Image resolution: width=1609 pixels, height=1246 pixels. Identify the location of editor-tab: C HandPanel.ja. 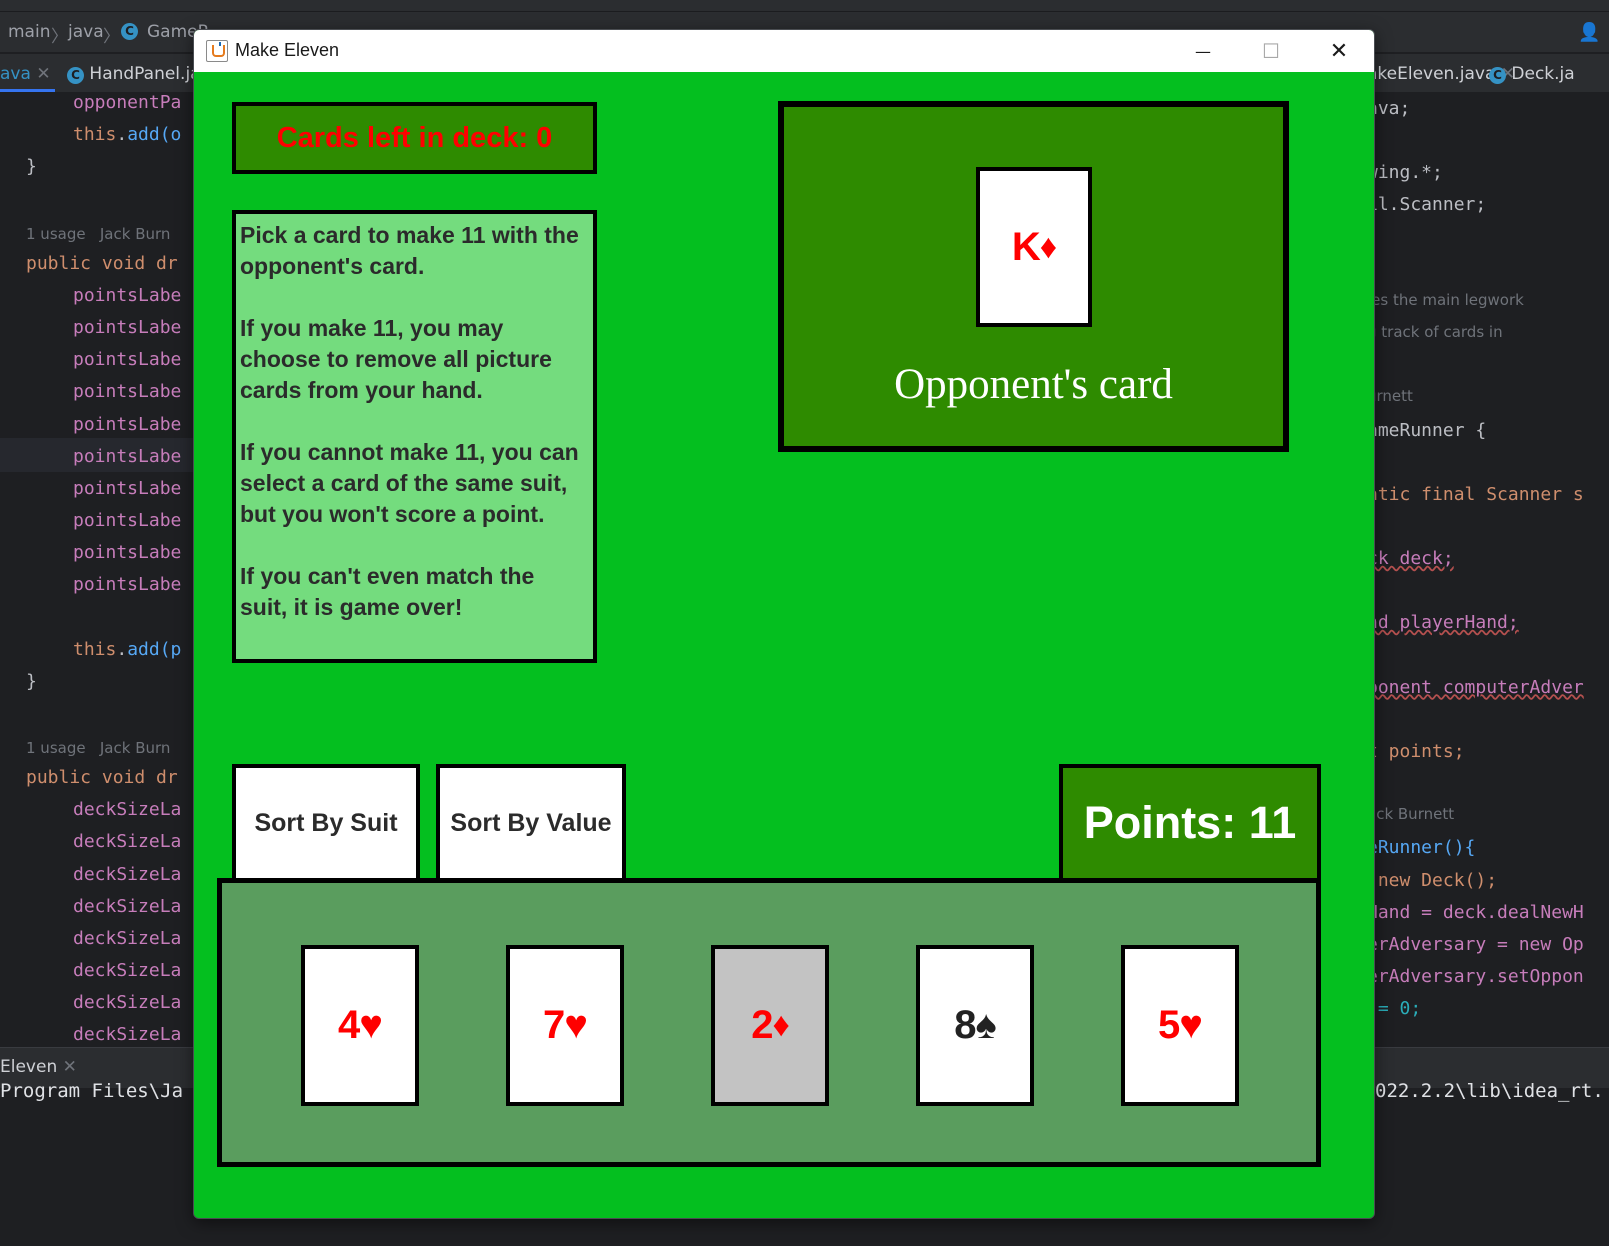
(134, 74).